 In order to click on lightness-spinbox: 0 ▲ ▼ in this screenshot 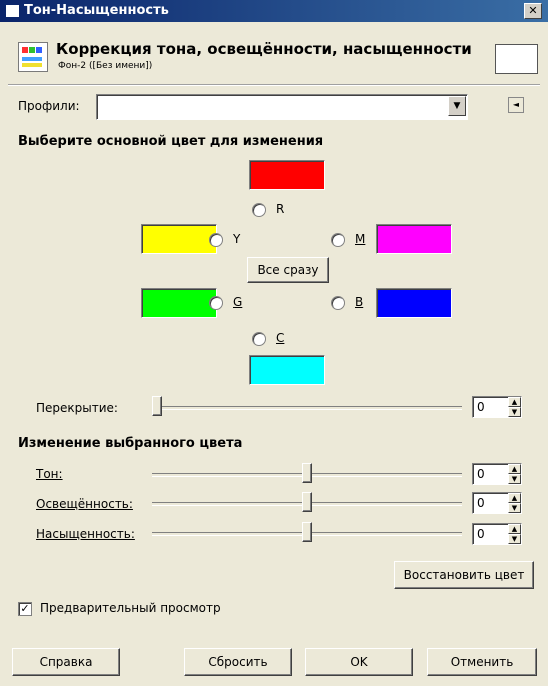, I will do `click(497, 503)`.